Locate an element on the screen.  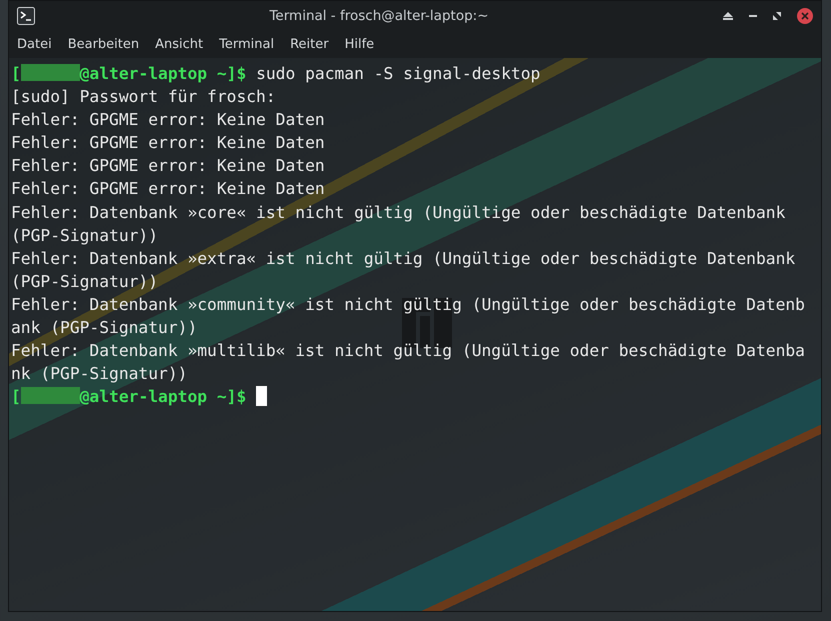
menu-item: Datei is located at coordinates (34, 44).